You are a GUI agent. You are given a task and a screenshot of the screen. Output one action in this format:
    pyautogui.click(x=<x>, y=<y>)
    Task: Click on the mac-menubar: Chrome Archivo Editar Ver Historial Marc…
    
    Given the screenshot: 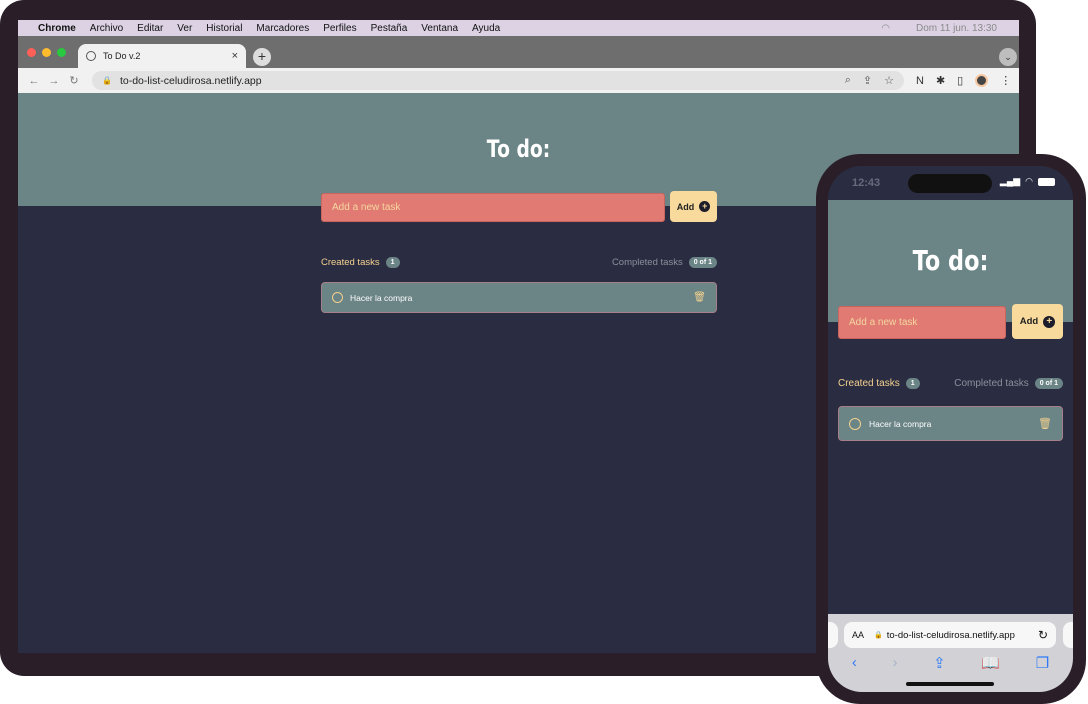 What is the action you would take?
    pyautogui.click(x=518, y=28)
    